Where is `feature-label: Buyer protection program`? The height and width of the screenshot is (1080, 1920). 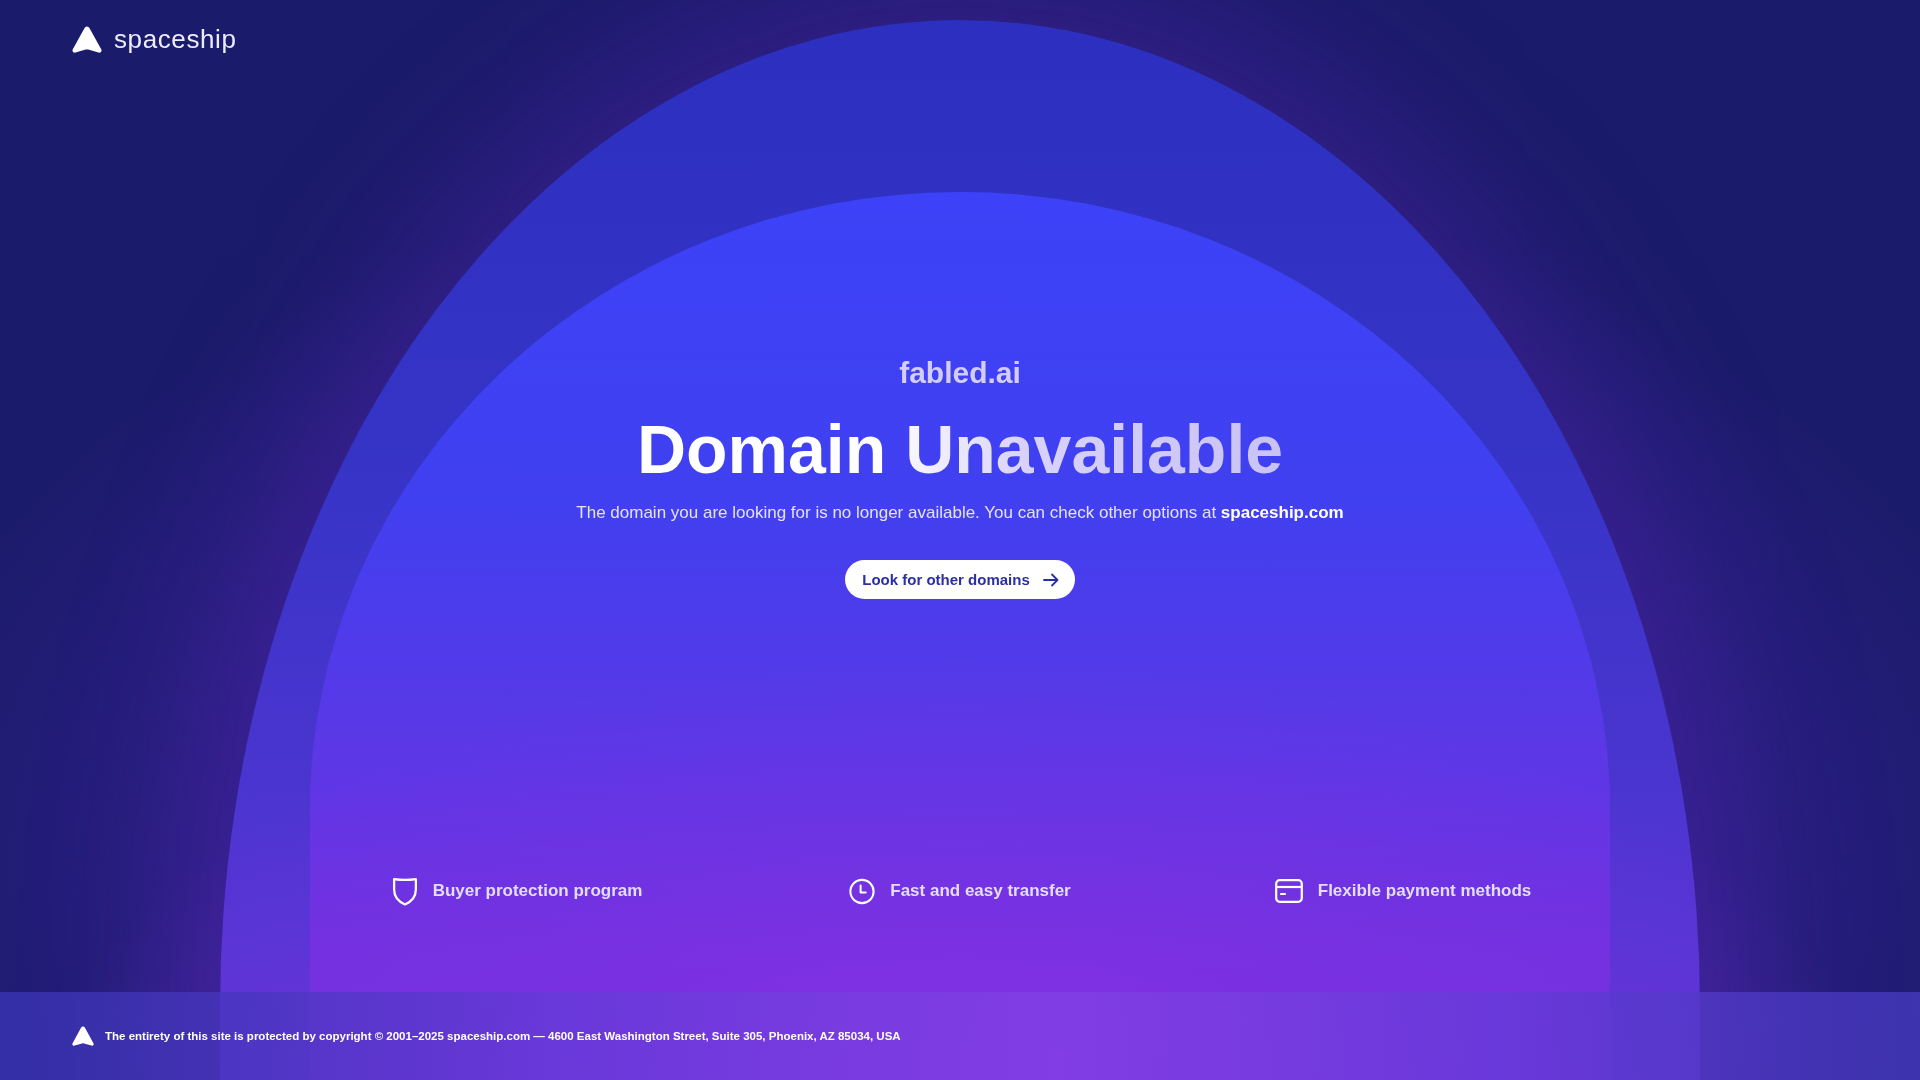 feature-label: Buyer protection program is located at coordinates (537, 891).